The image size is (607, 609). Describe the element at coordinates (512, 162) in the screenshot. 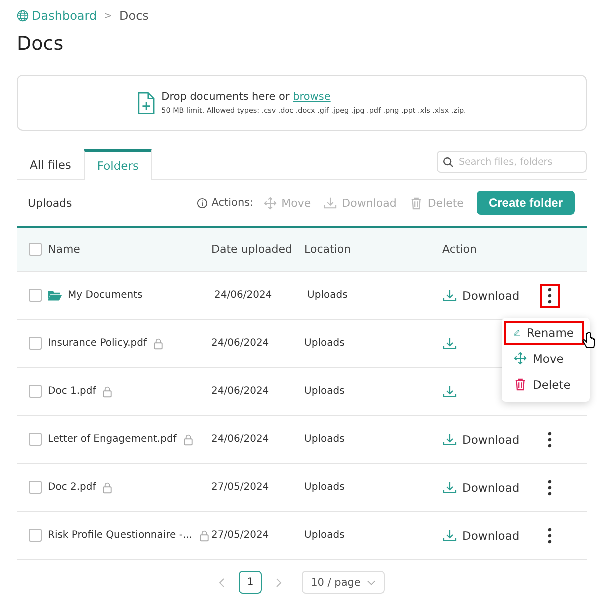

I see `search-field: Search files, folders` at that location.